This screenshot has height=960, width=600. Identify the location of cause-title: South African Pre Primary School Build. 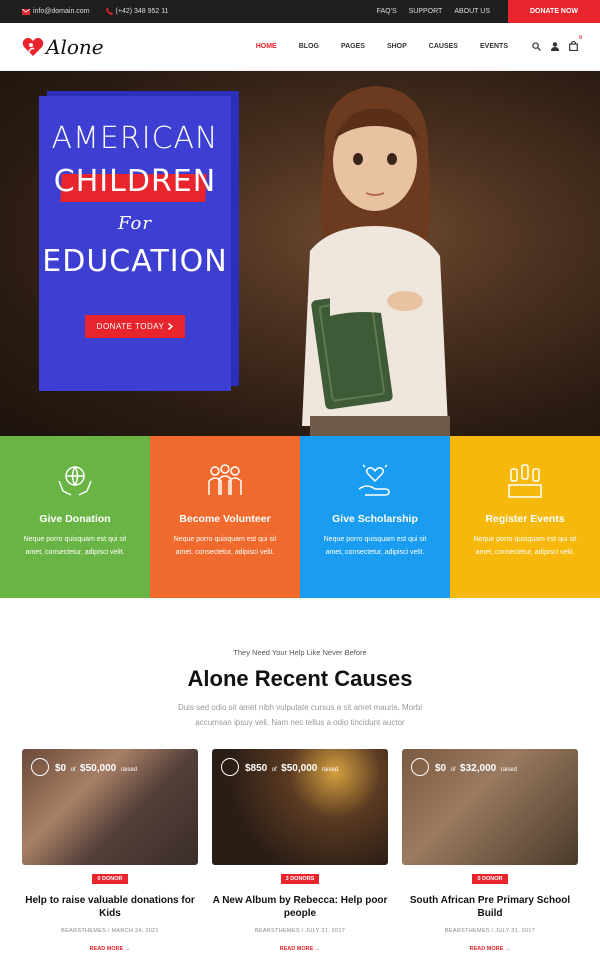
(490, 907).